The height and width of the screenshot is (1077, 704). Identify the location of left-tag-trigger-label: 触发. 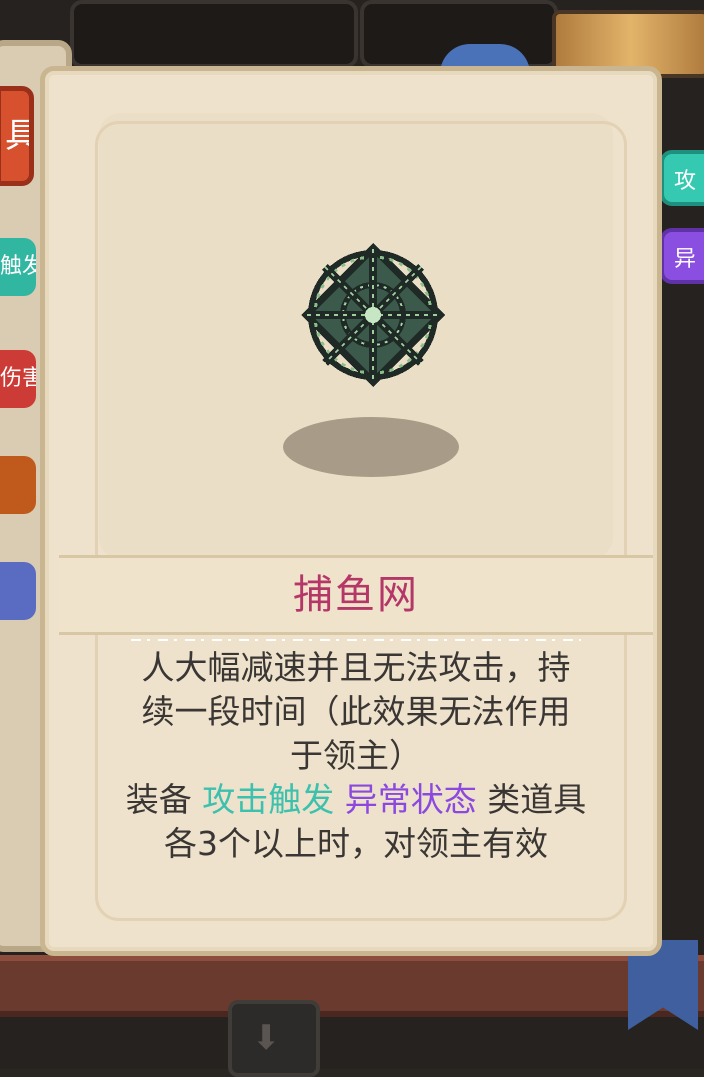
(18, 266).